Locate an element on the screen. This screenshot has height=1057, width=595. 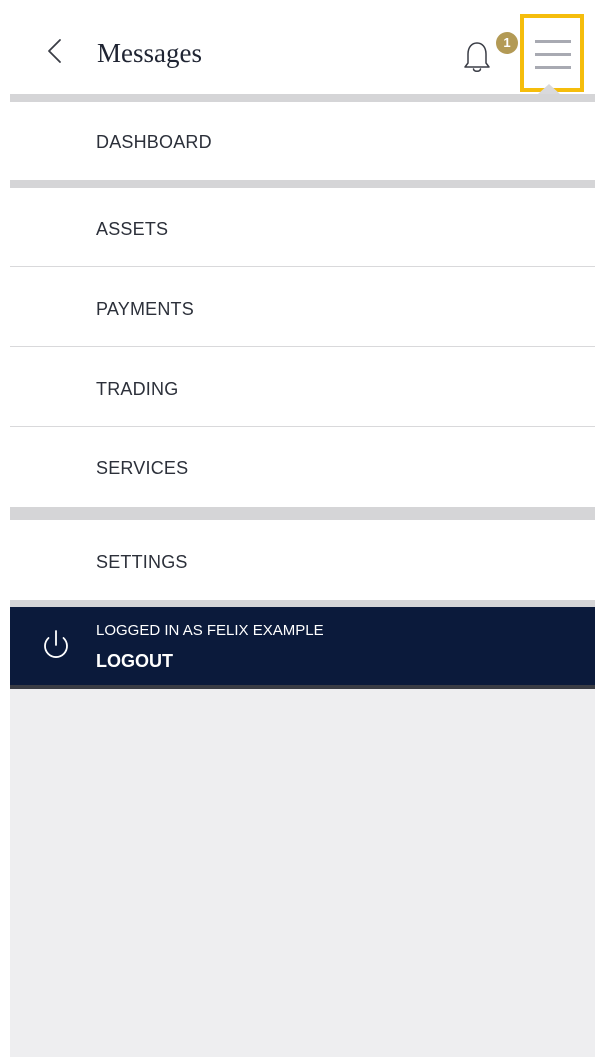
menu-item-settings: SETTINGS is located at coordinates (302, 560).